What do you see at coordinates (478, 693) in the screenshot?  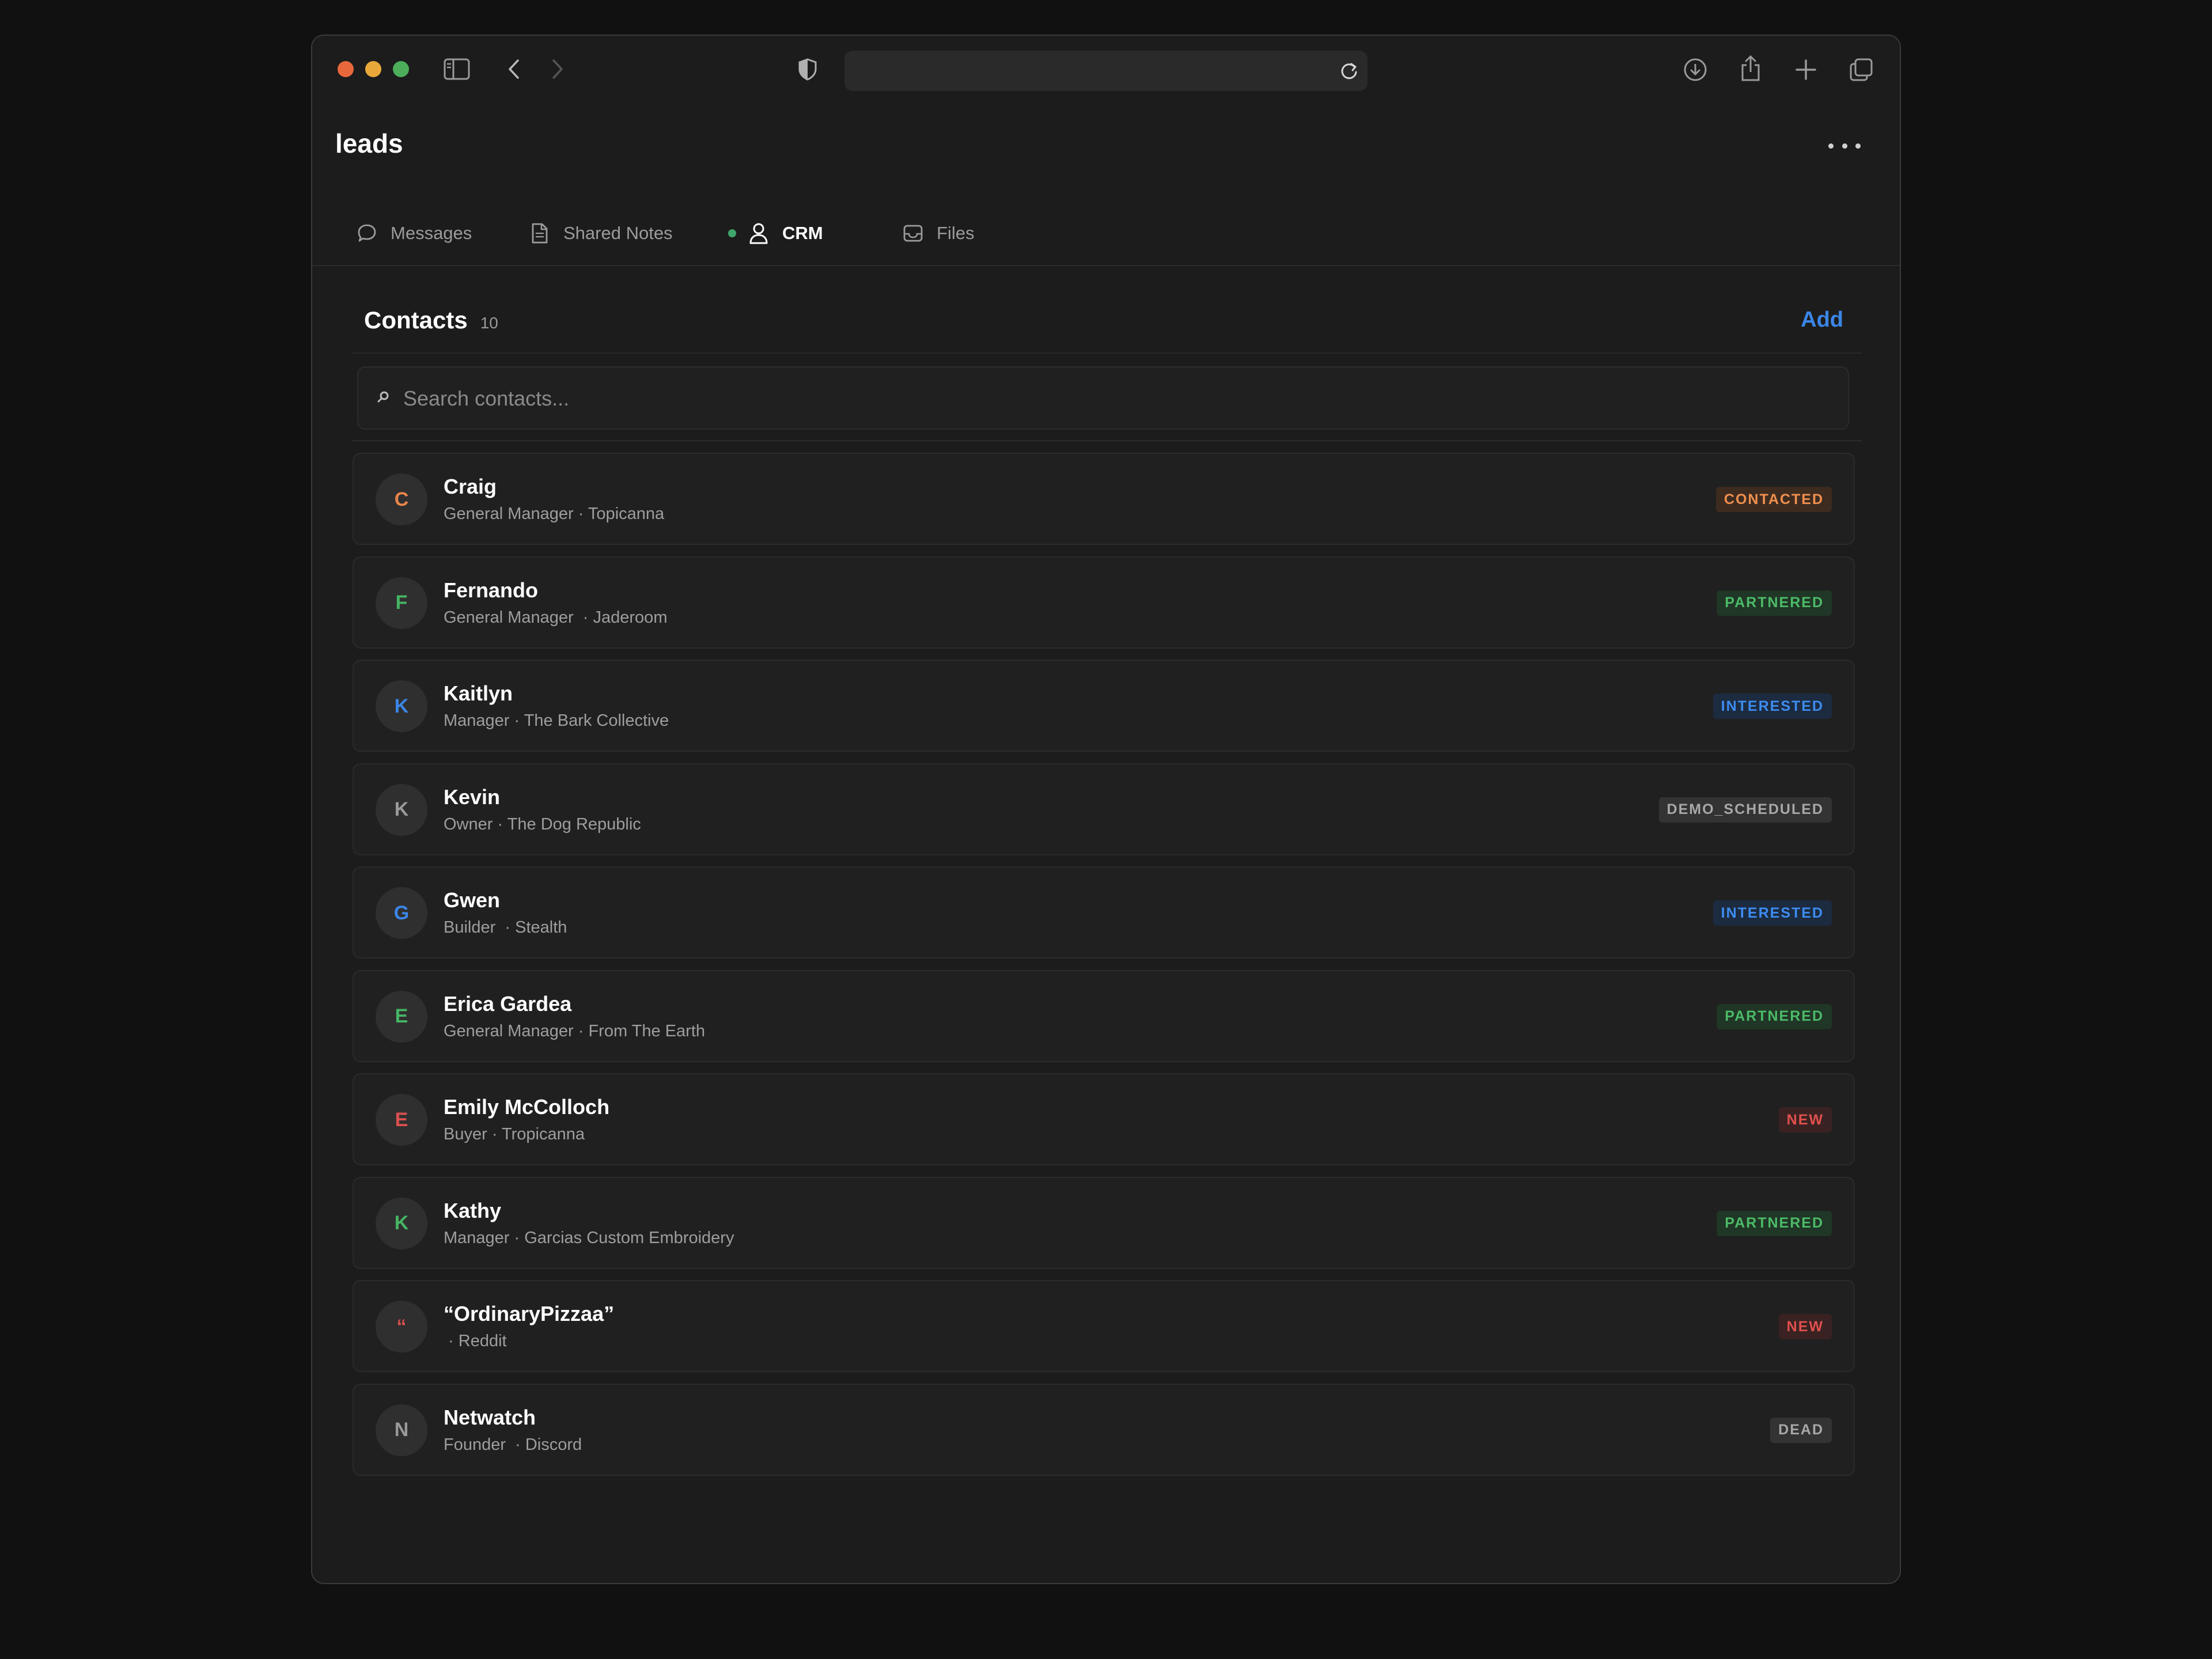 I see `contact-name: Kaitlyn` at bounding box center [478, 693].